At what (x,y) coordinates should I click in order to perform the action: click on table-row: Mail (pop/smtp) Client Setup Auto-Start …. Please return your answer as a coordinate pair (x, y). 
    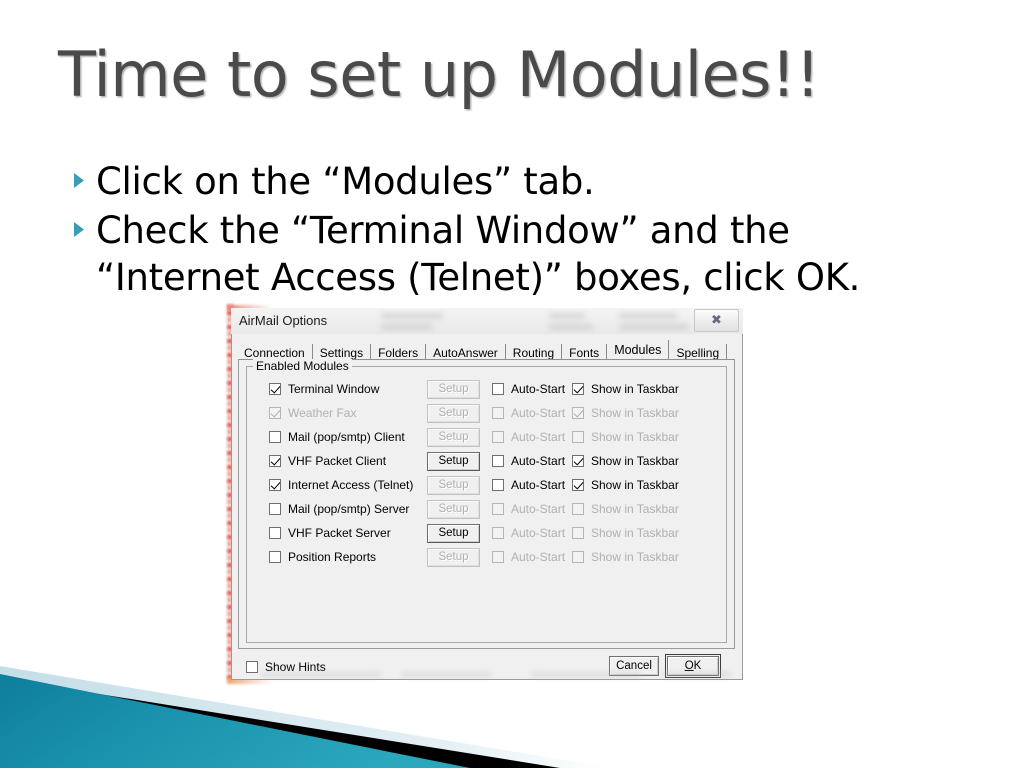
    Looking at the image, I should click on (486, 437).